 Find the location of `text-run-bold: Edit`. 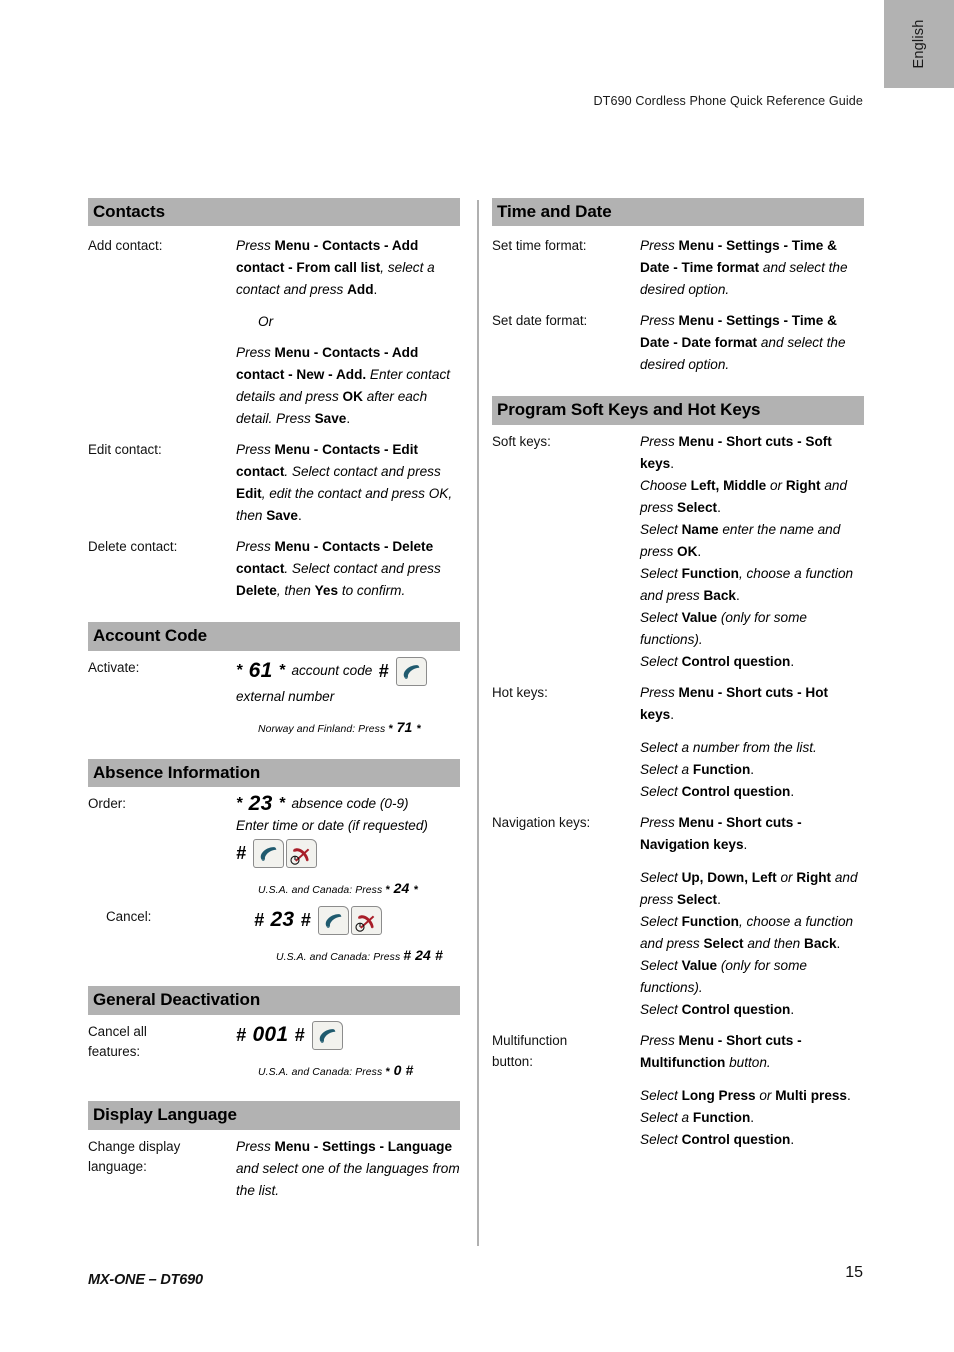

text-run-bold: Edit is located at coordinates (249, 494).